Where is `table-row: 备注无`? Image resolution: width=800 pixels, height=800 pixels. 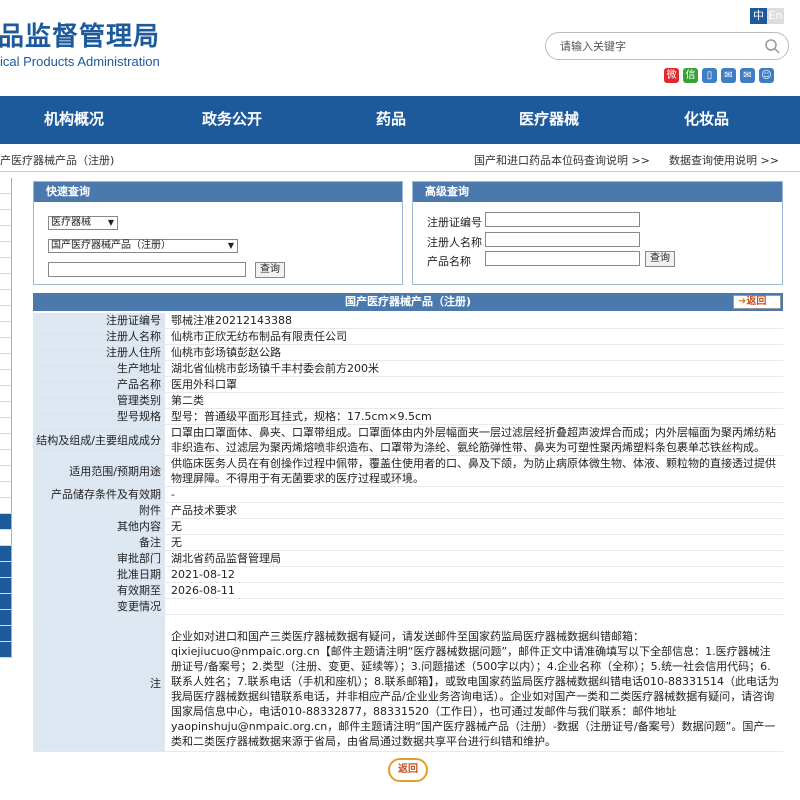
table-row: 备注无 is located at coordinates (408, 542).